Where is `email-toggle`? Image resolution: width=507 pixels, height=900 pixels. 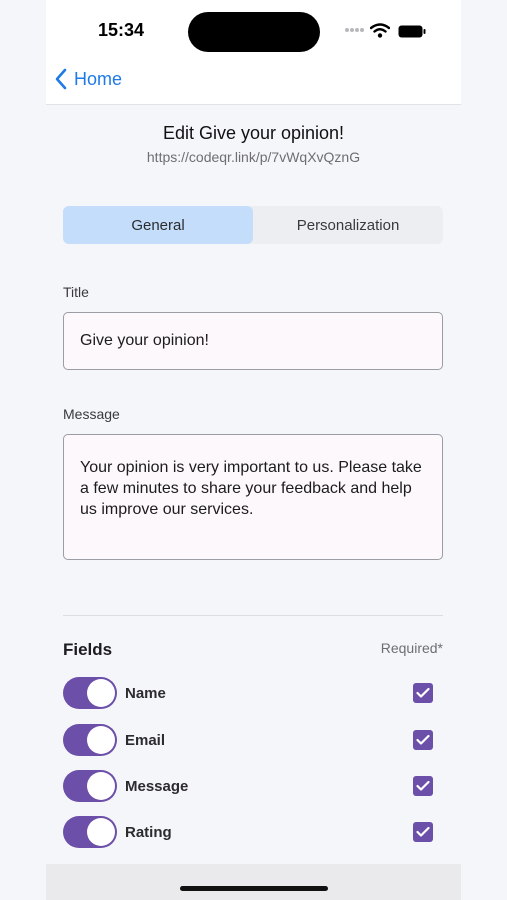 email-toggle is located at coordinates (90, 740).